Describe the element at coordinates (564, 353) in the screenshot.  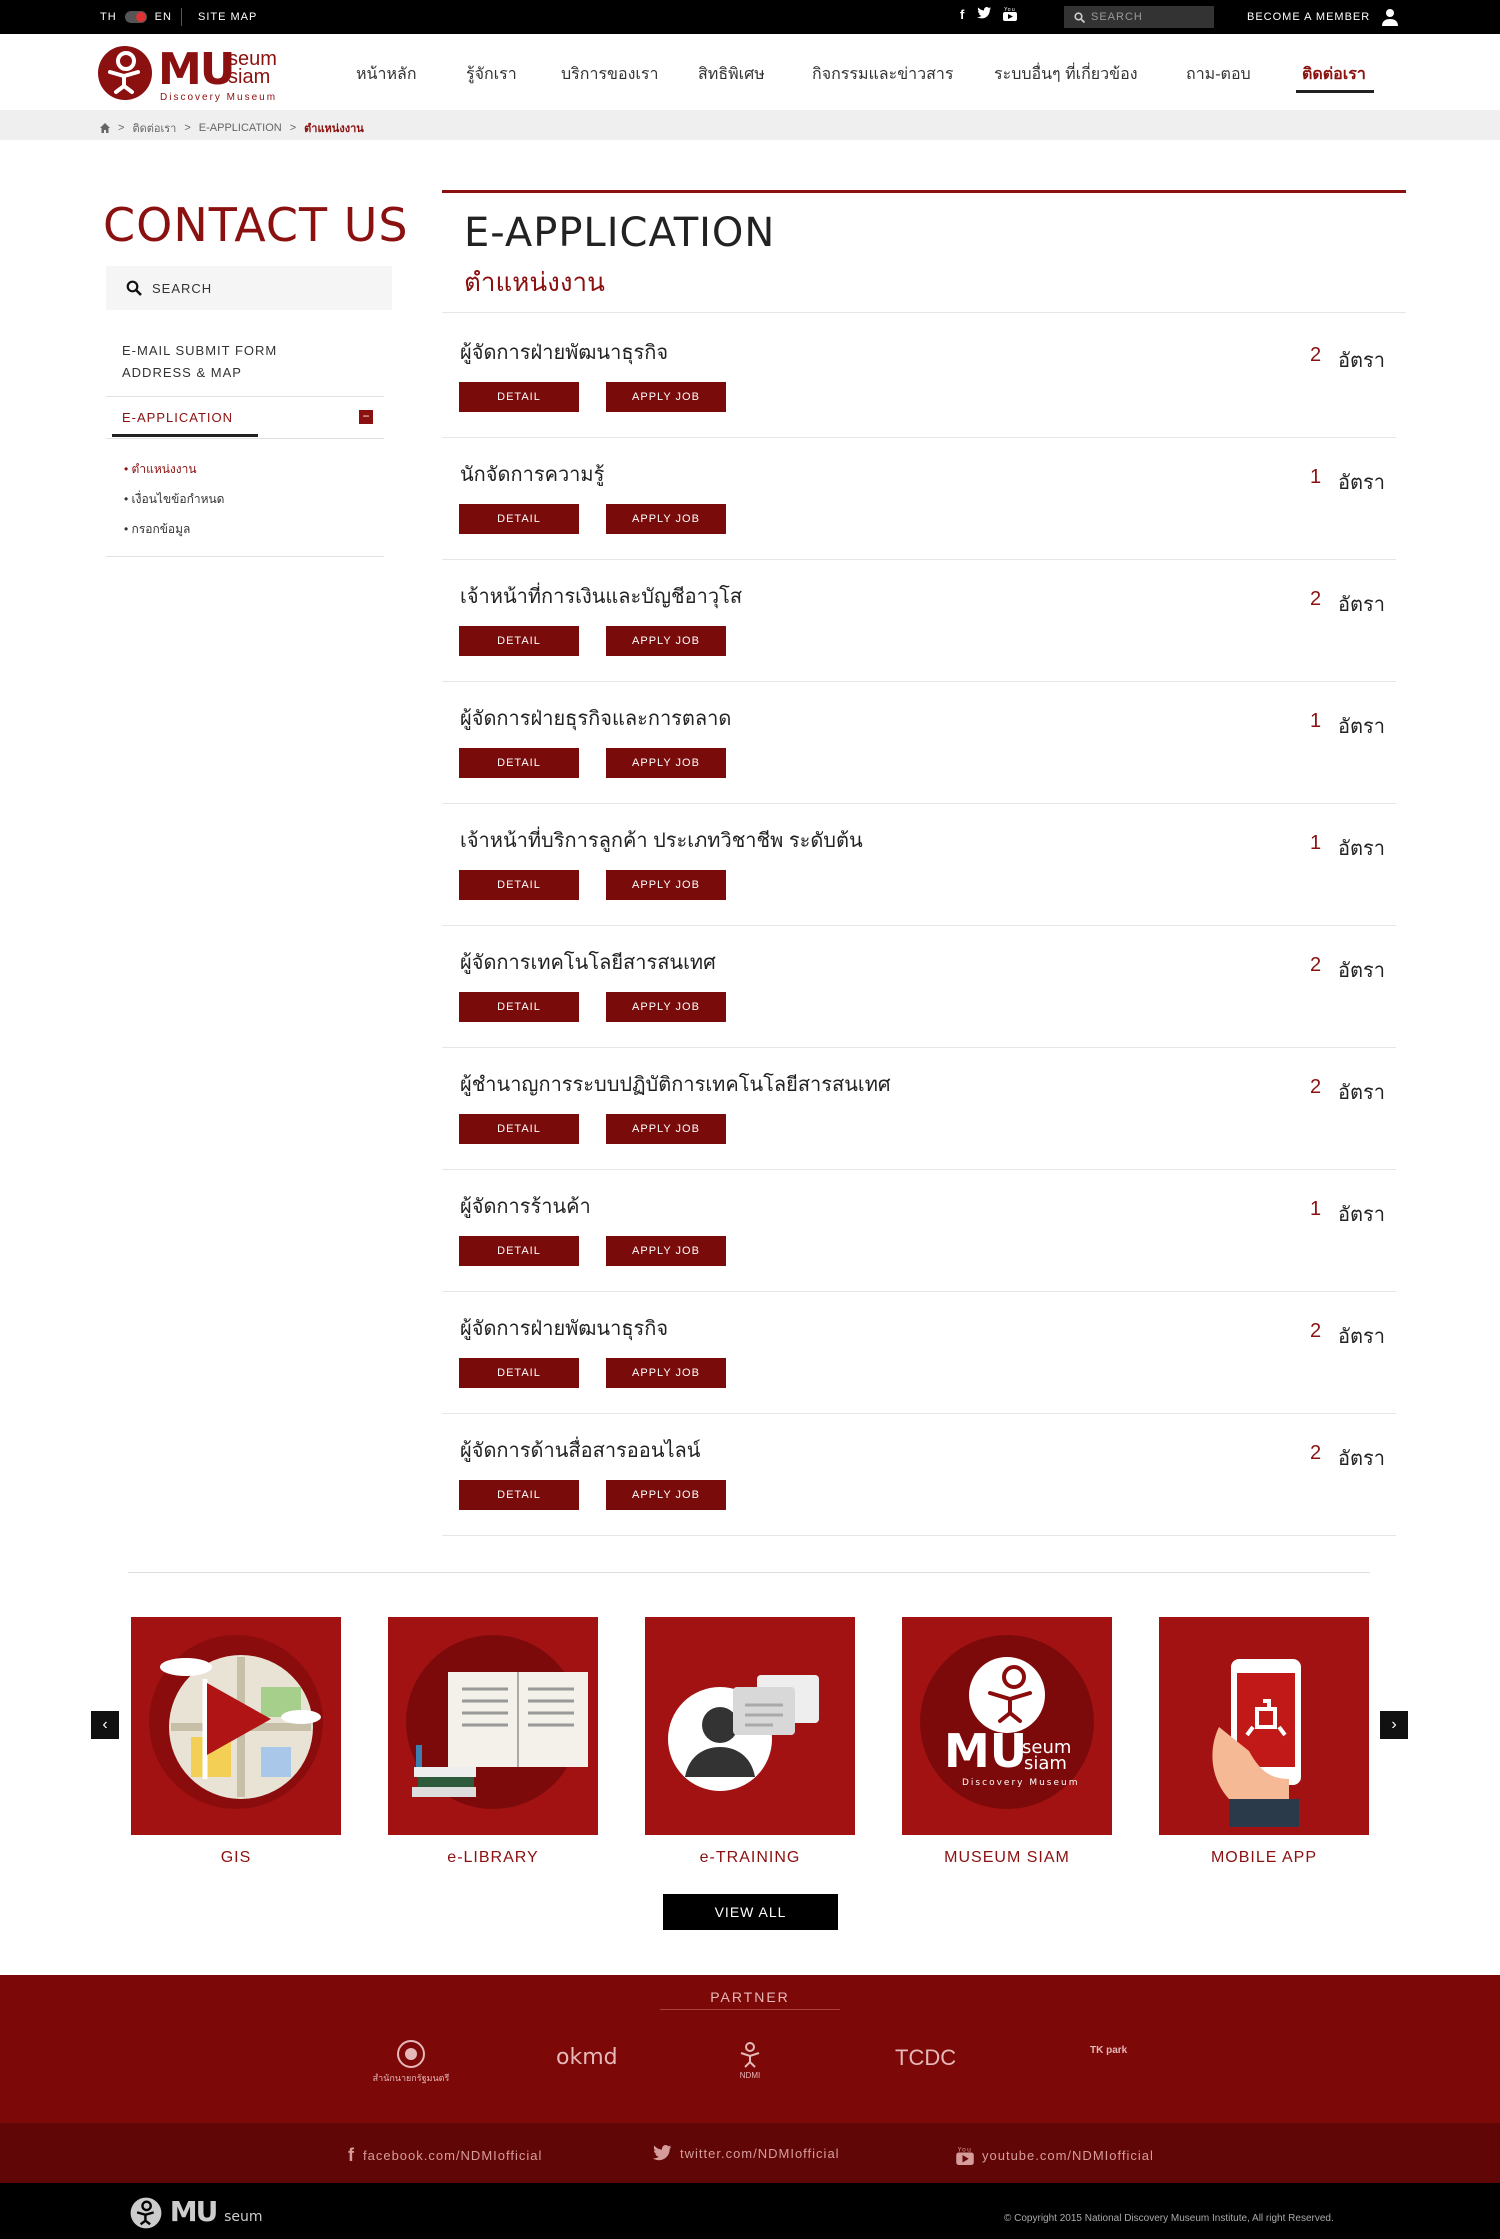
I see `job-title: ผู้จัดการฝ่ายพัฒนาธุรกิจ` at that location.